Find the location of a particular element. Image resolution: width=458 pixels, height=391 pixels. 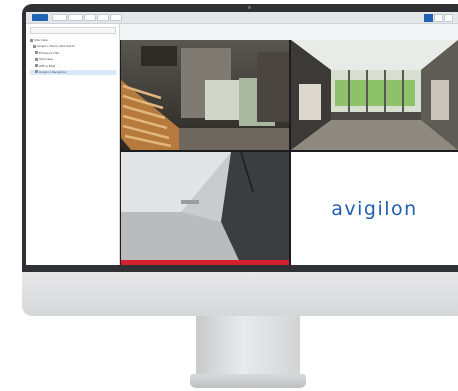

tab-active is located at coordinates (40, 17).